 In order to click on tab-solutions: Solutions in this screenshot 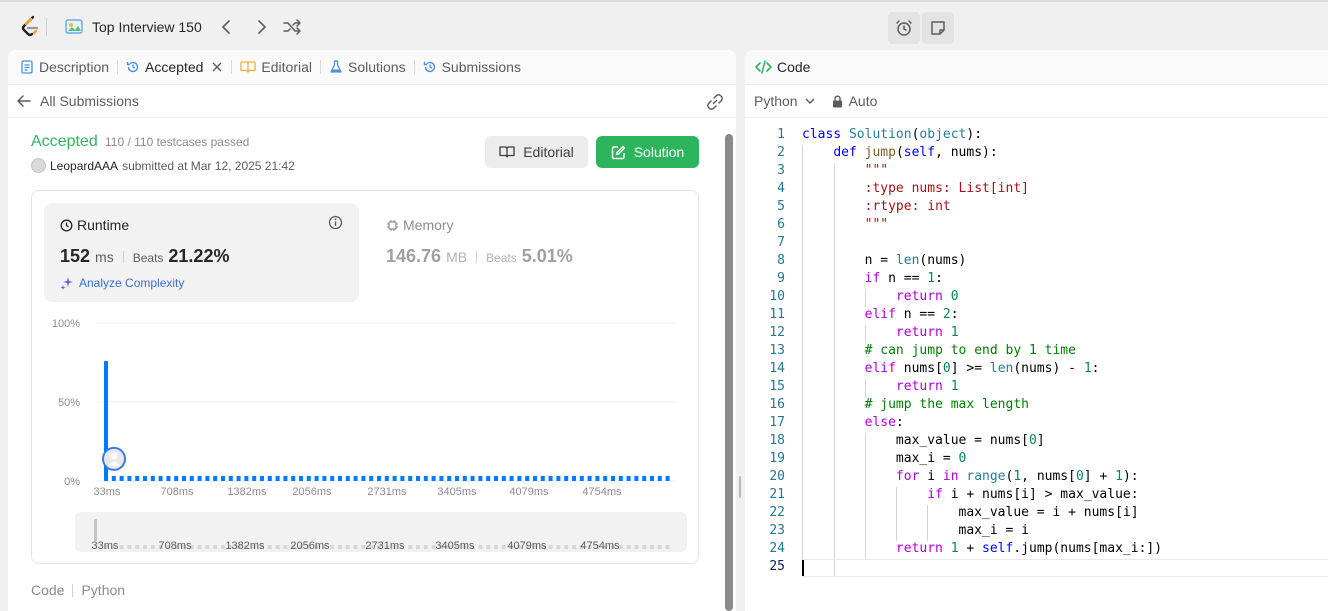, I will do `click(367, 67)`.